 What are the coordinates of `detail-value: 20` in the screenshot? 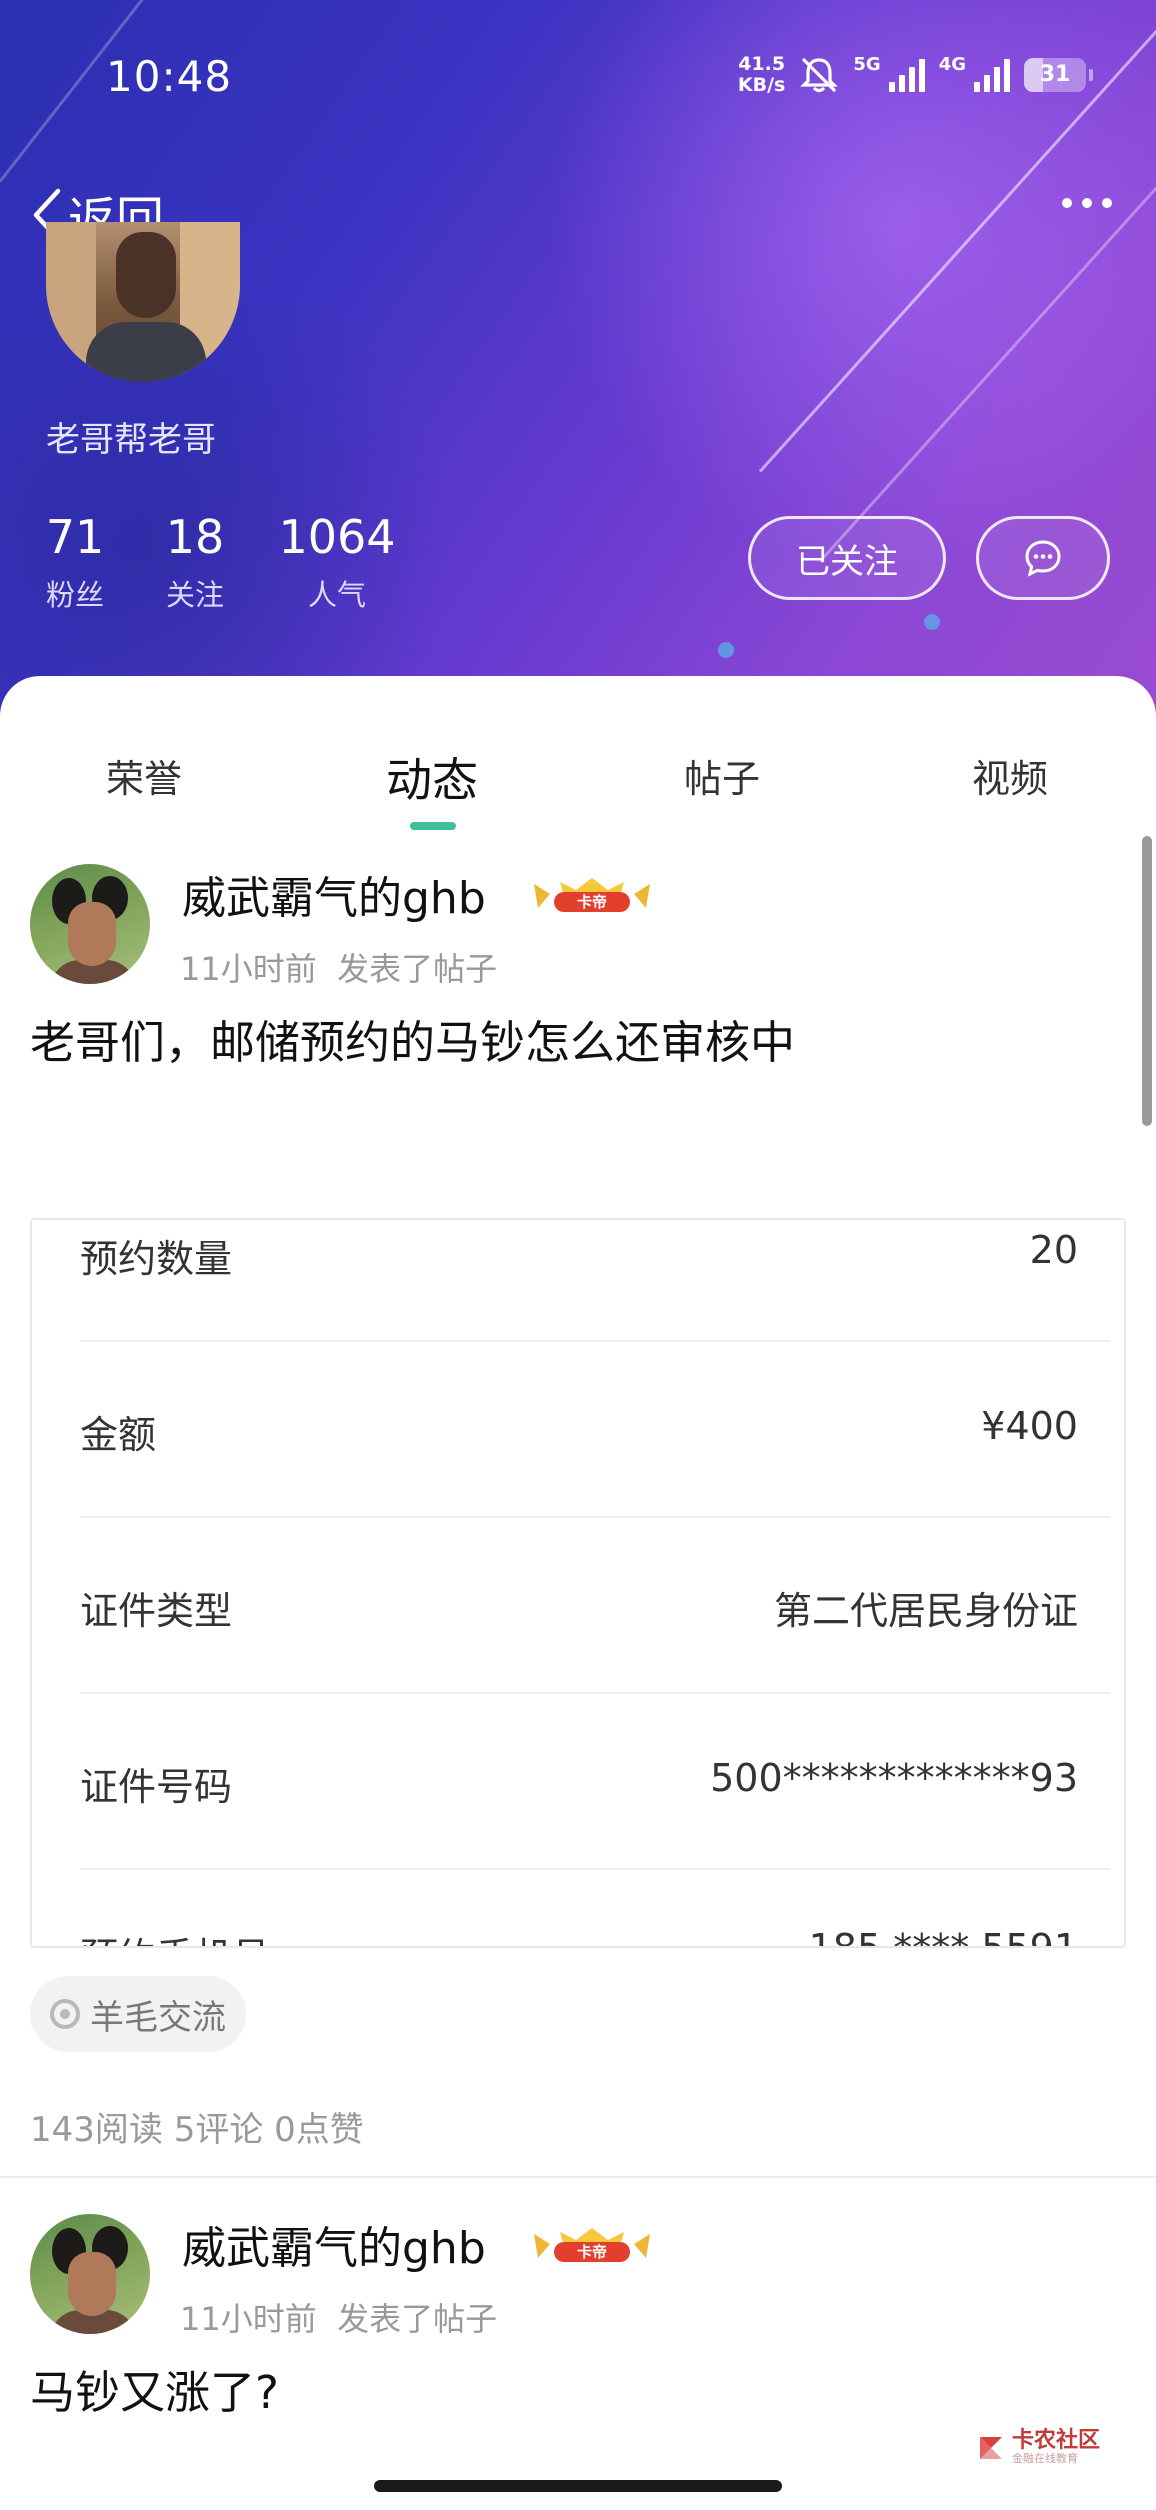 It's located at (1053, 1250).